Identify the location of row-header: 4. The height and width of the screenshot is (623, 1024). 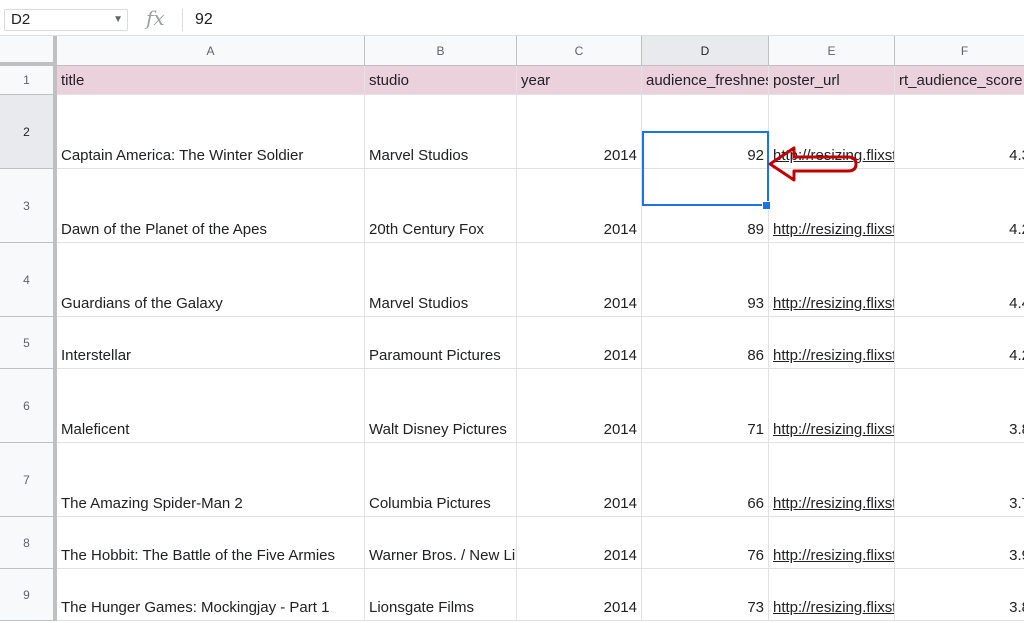
(28, 280).